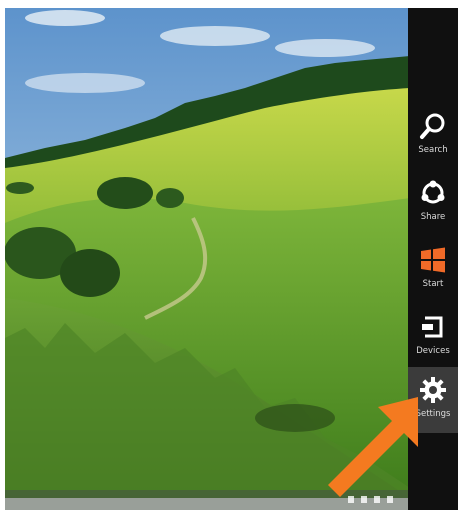 The width and height of the screenshot is (458, 510). I want to click on taskbar, so click(207, 500).